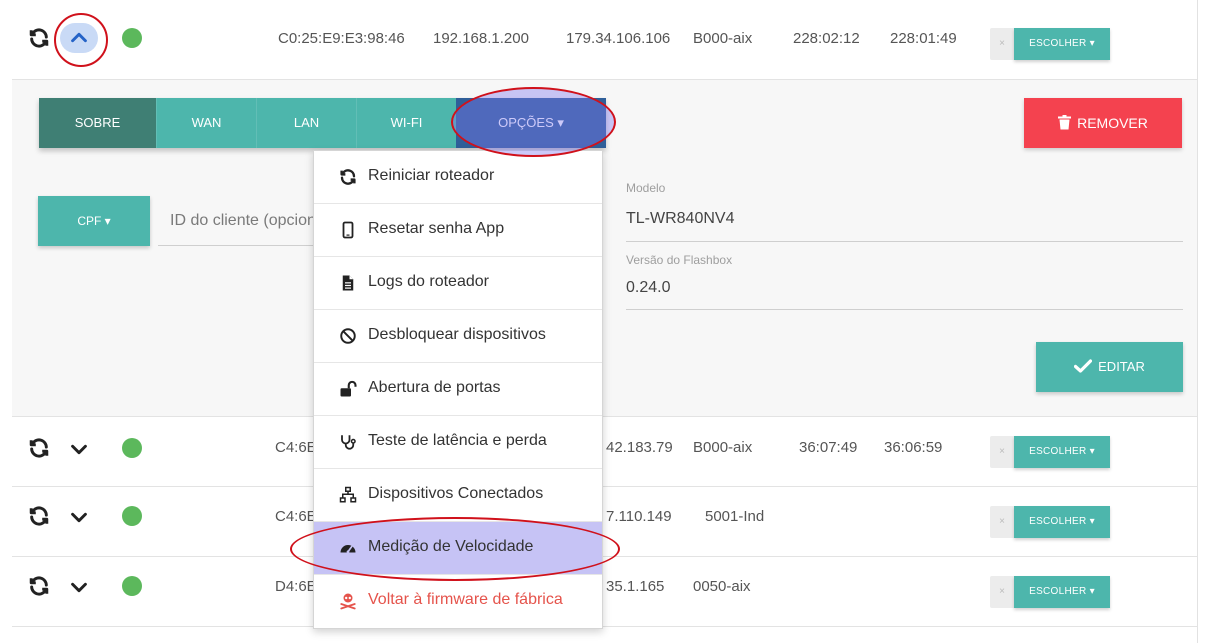  I want to click on trash-icon, so click(1065, 122).